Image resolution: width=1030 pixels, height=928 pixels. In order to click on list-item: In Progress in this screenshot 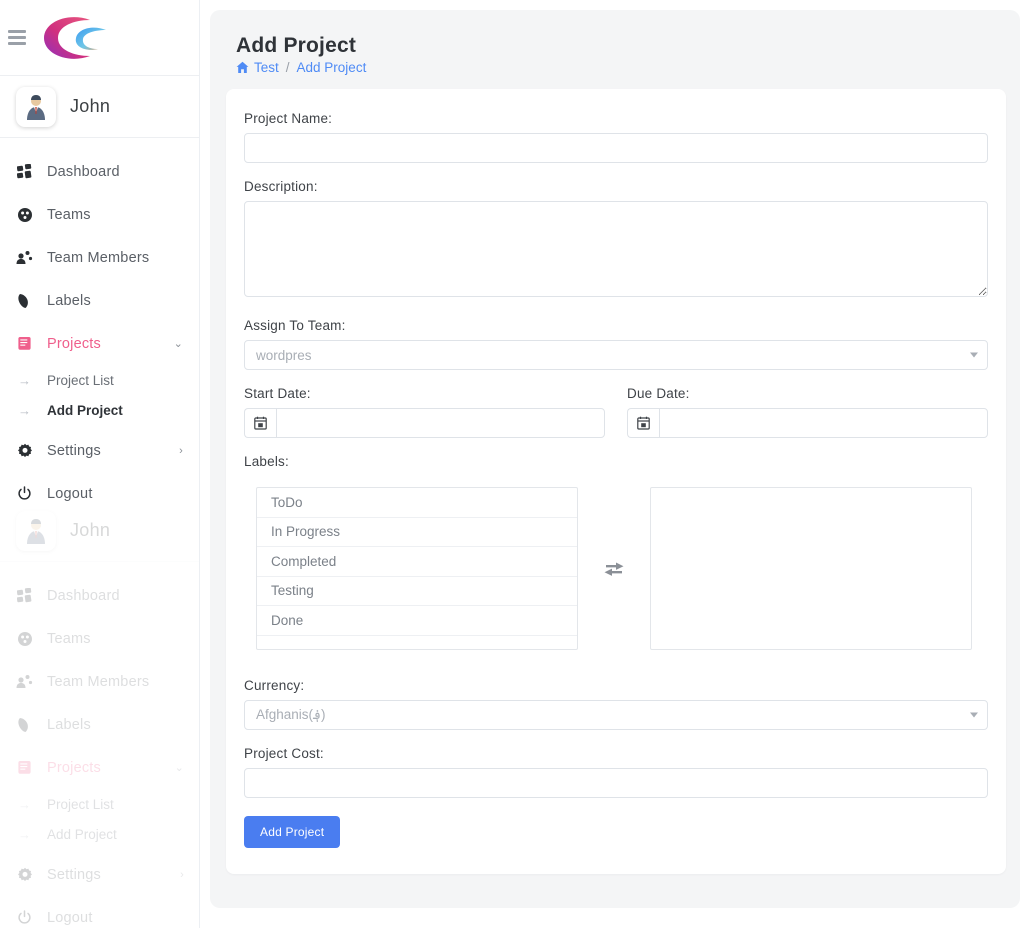, I will do `click(417, 532)`.